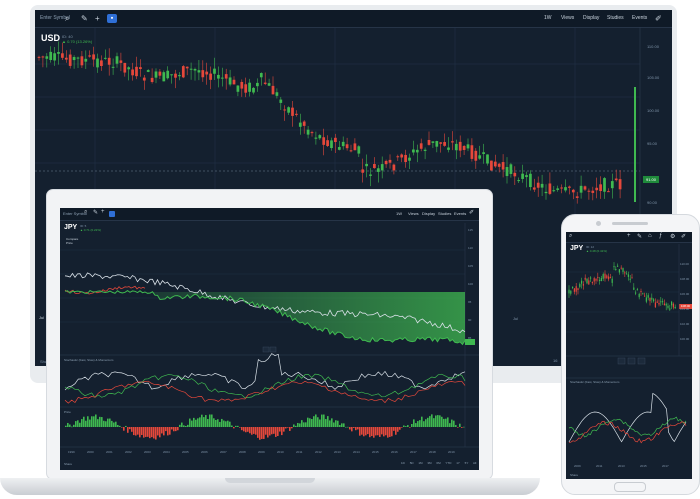  What do you see at coordinates (567, 18) in the screenshot?
I see `views-menu: Views` at bounding box center [567, 18].